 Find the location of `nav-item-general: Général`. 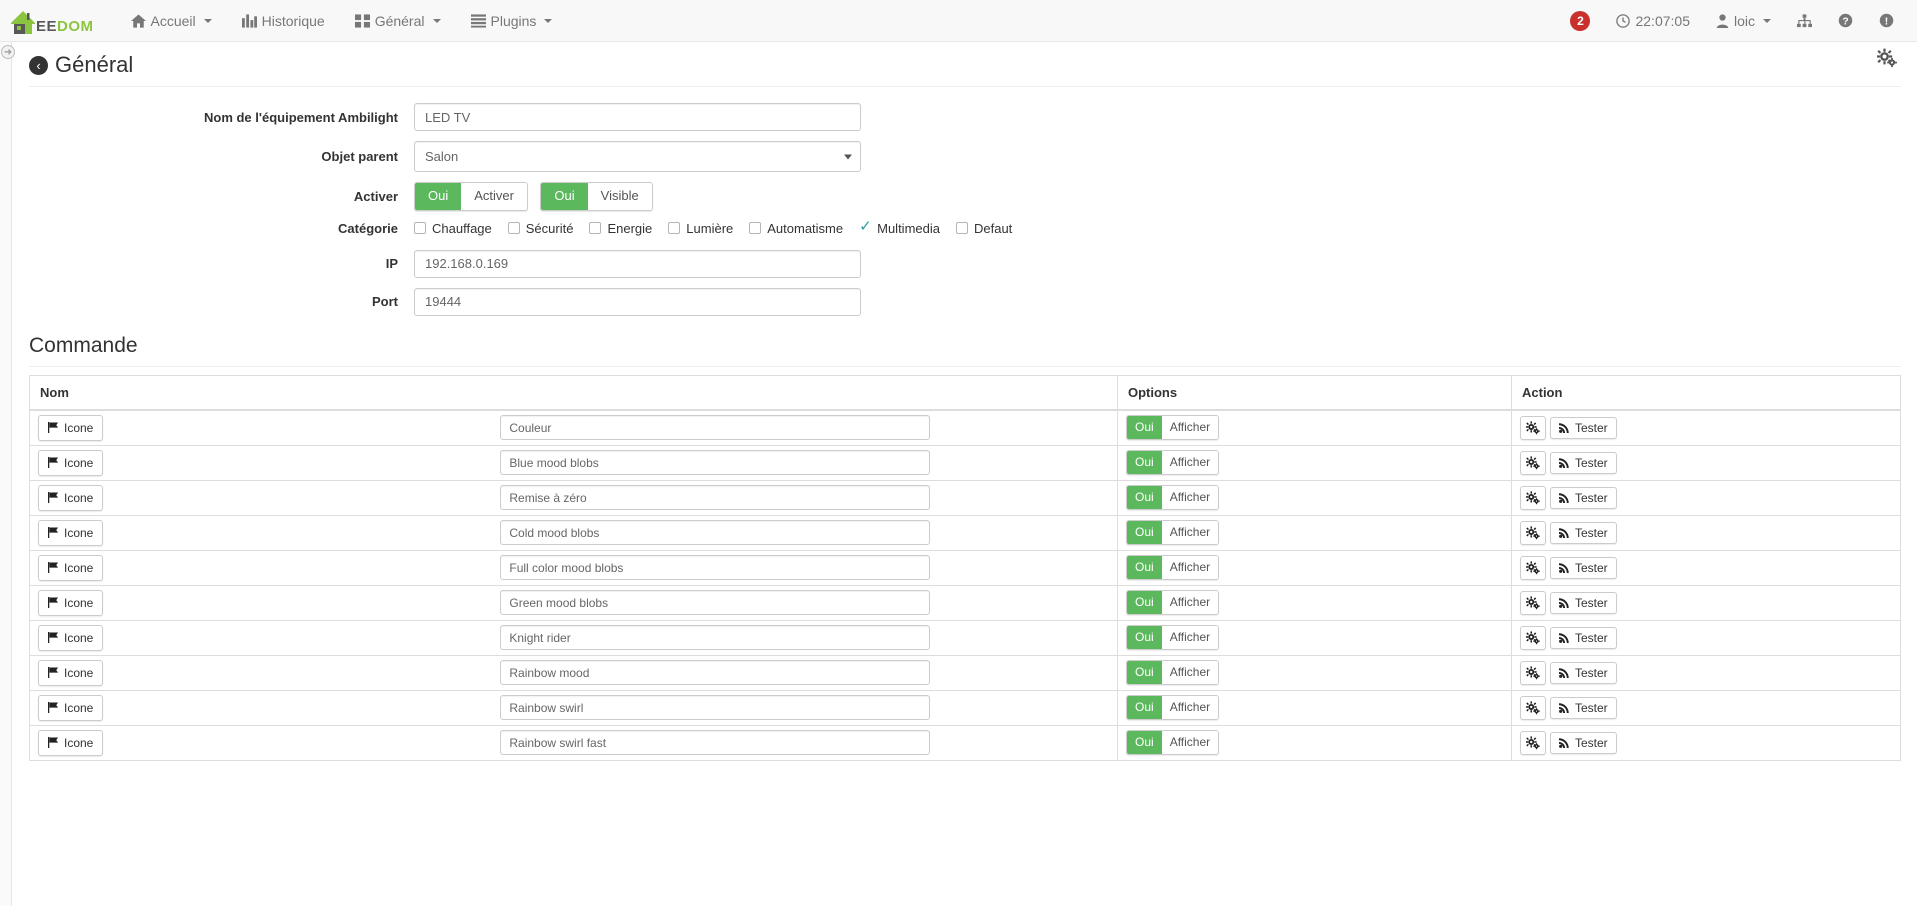

nav-item-general: Général is located at coordinates (398, 21).